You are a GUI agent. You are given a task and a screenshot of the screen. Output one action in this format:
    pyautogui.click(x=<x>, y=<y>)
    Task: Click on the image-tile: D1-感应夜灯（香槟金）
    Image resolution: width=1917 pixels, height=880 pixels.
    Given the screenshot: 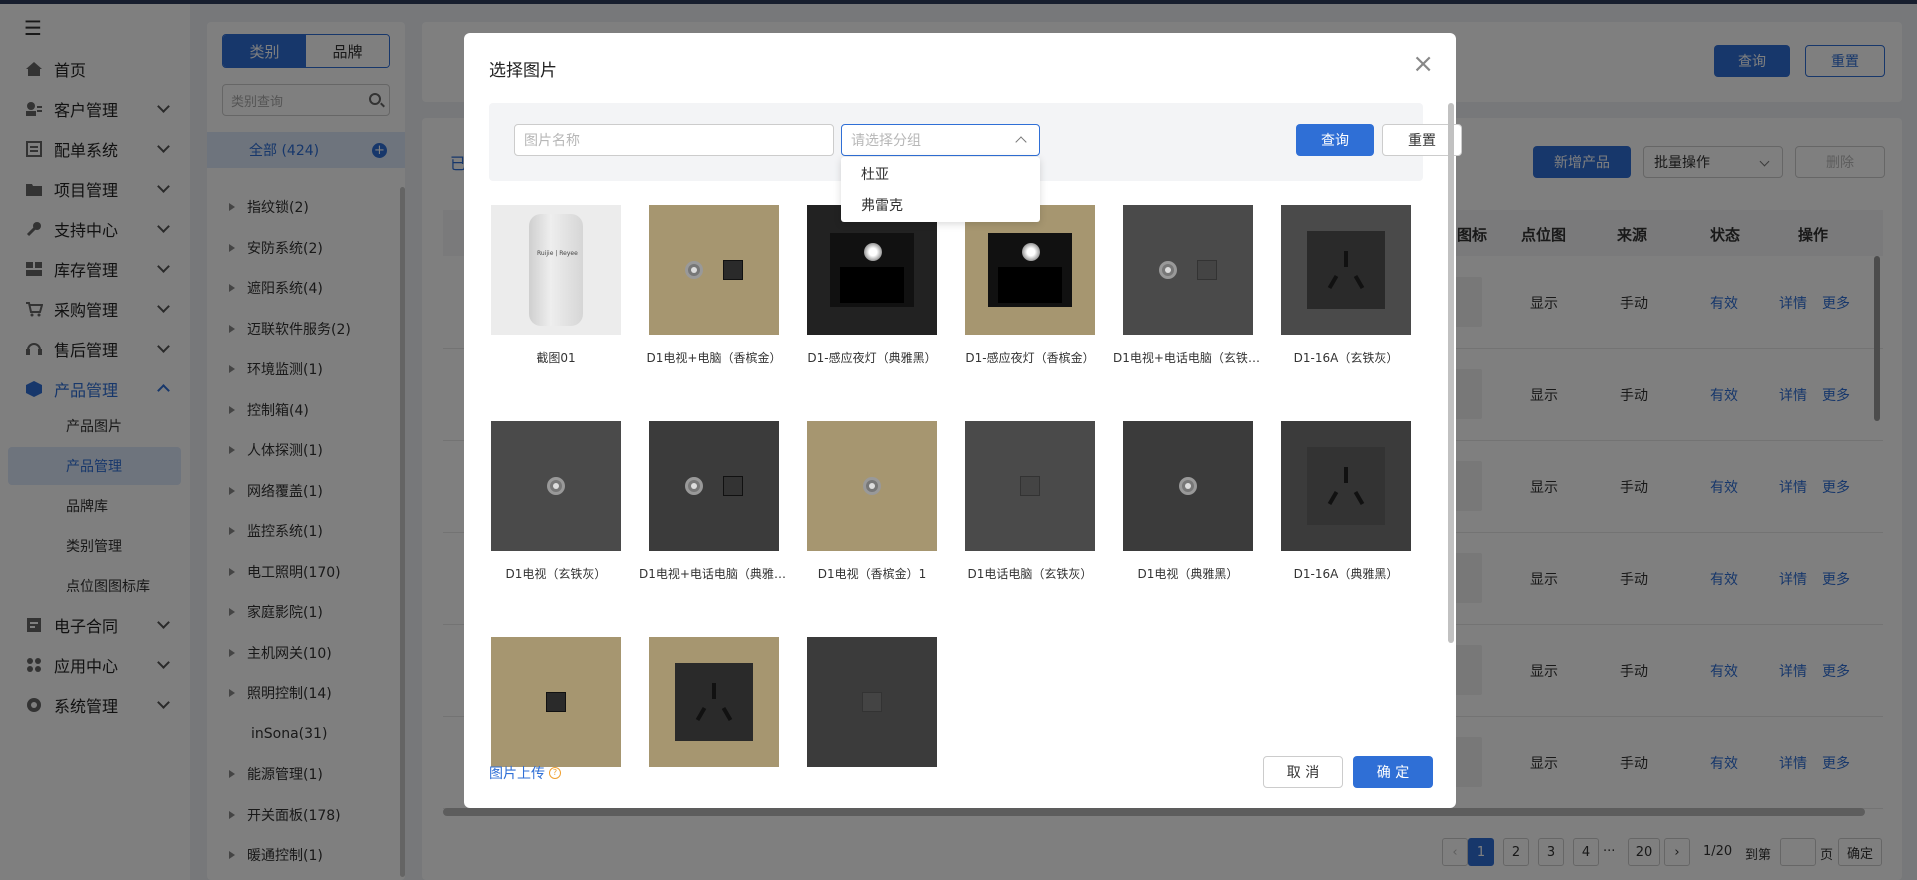 What is the action you would take?
    pyautogui.click(x=1030, y=285)
    